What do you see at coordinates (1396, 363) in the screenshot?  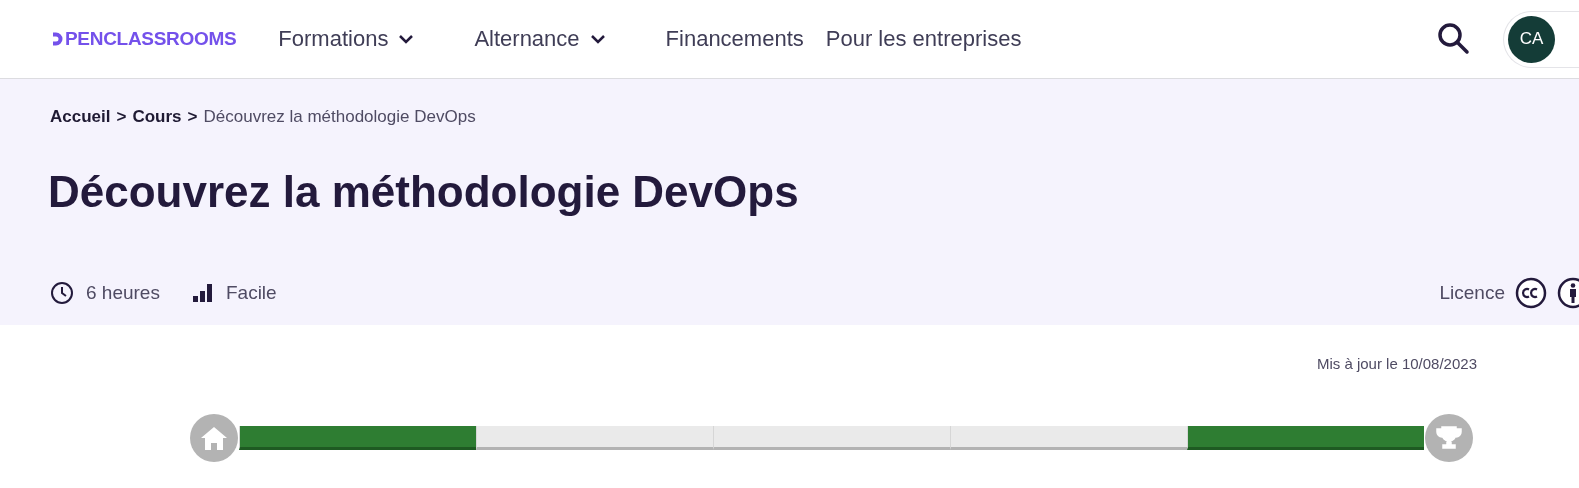 I see `updated-date: Mis à jour le 10/08/2023` at bounding box center [1396, 363].